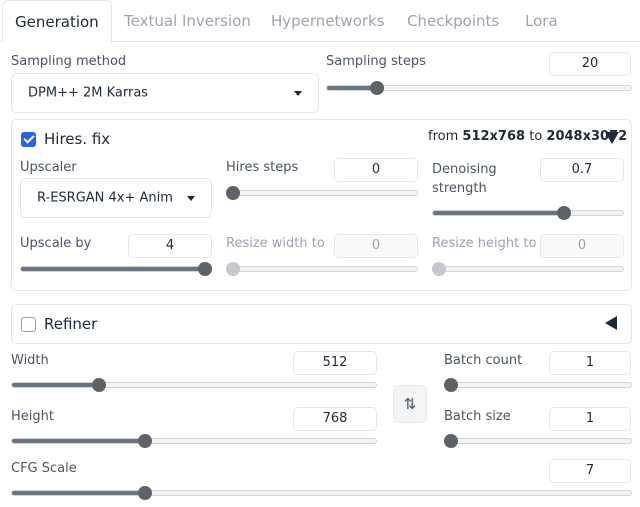 The width and height of the screenshot is (640, 507). What do you see at coordinates (322, 193) in the screenshot?
I see `hires-steps-slider` at bounding box center [322, 193].